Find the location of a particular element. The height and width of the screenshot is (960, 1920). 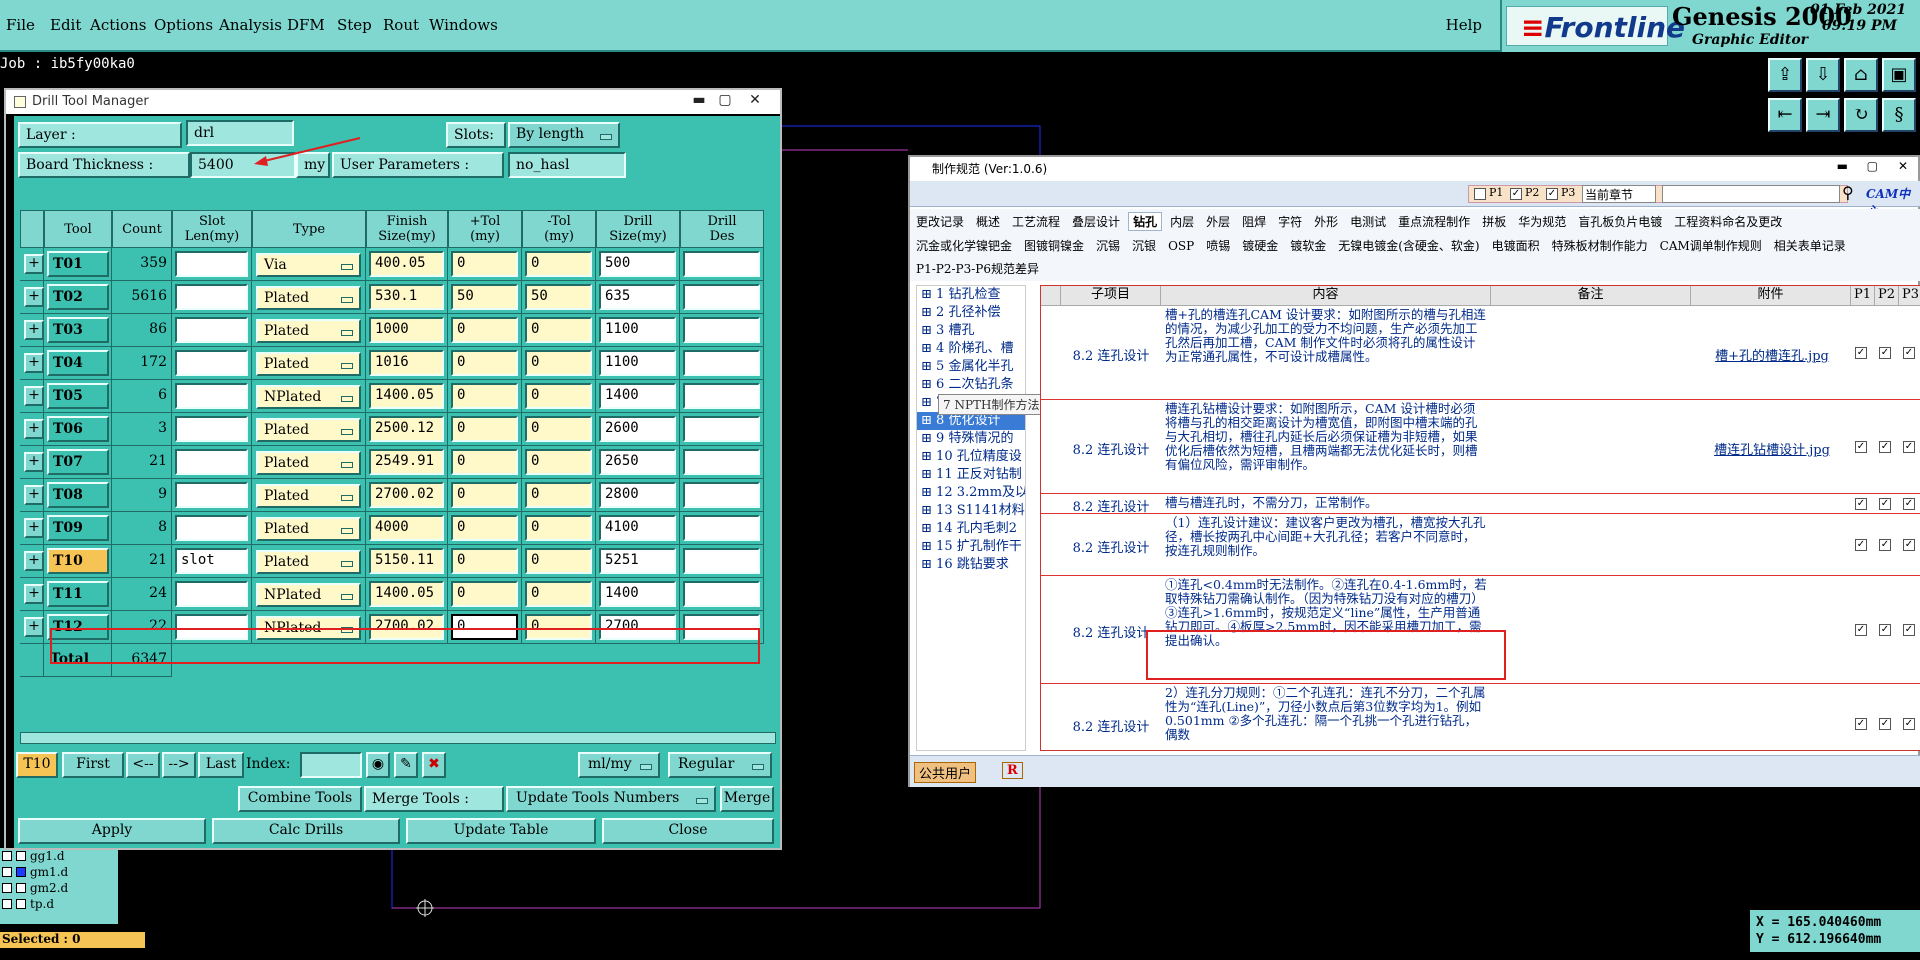

tool-button: T05 is located at coordinates (78, 396).